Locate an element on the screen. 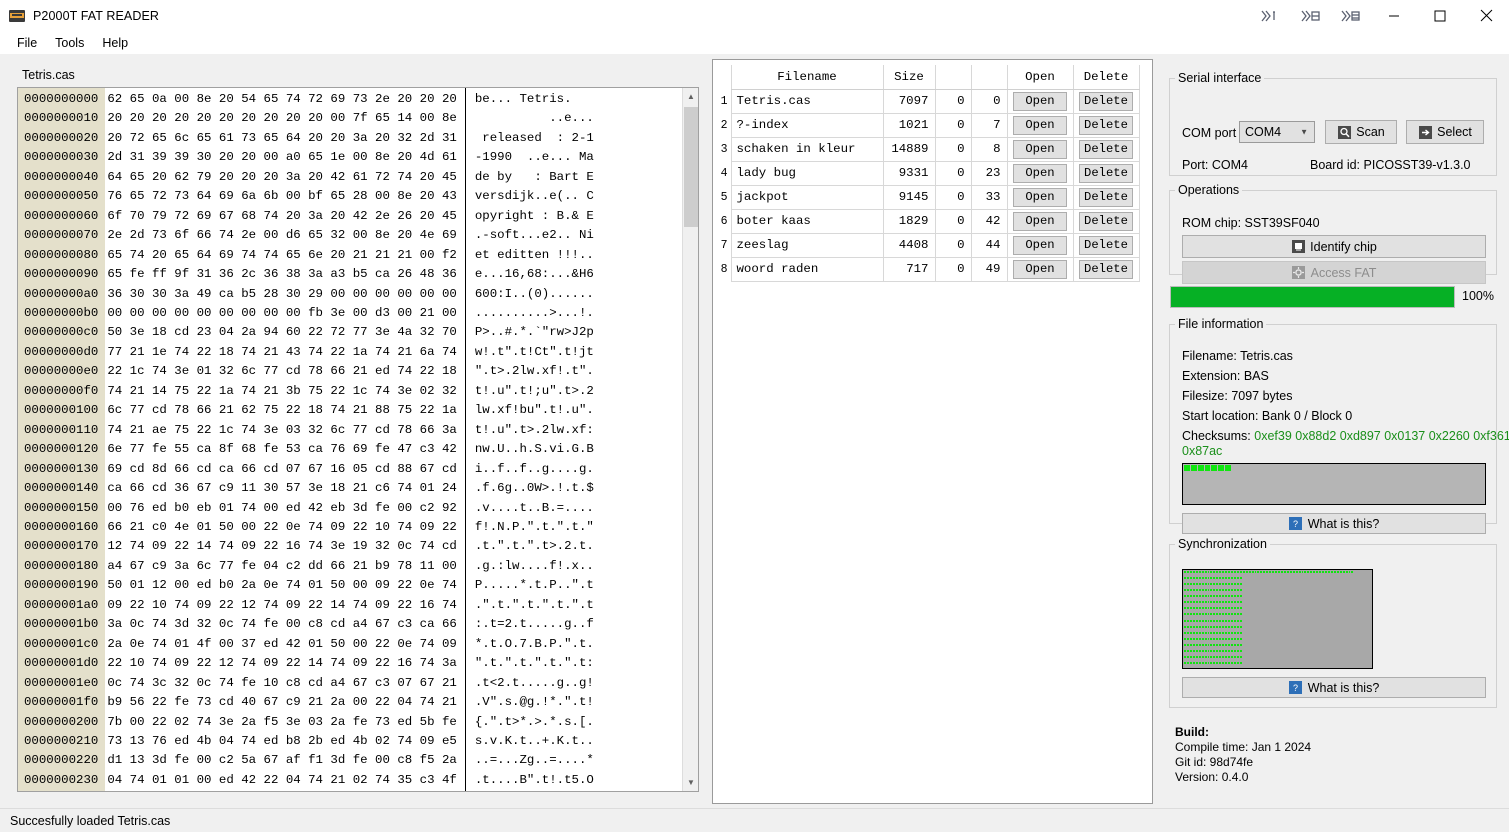 The width and height of the screenshot is (1509, 832). scrollbar-thumb is located at coordinates (691, 167).